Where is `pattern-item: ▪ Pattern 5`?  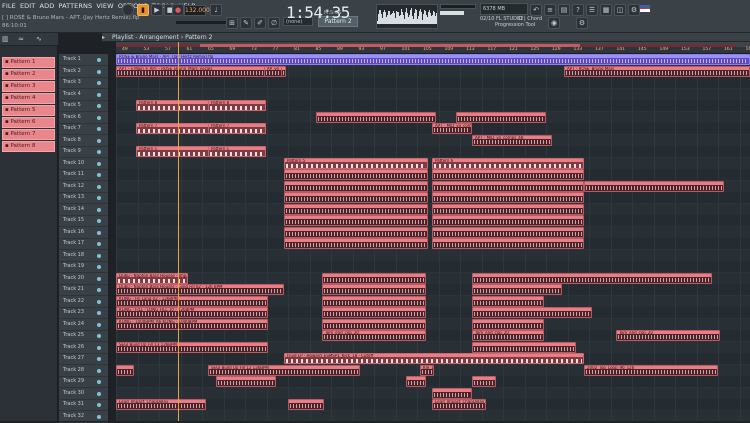
pattern-item: ▪ Pattern 5 is located at coordinates (28, 110).